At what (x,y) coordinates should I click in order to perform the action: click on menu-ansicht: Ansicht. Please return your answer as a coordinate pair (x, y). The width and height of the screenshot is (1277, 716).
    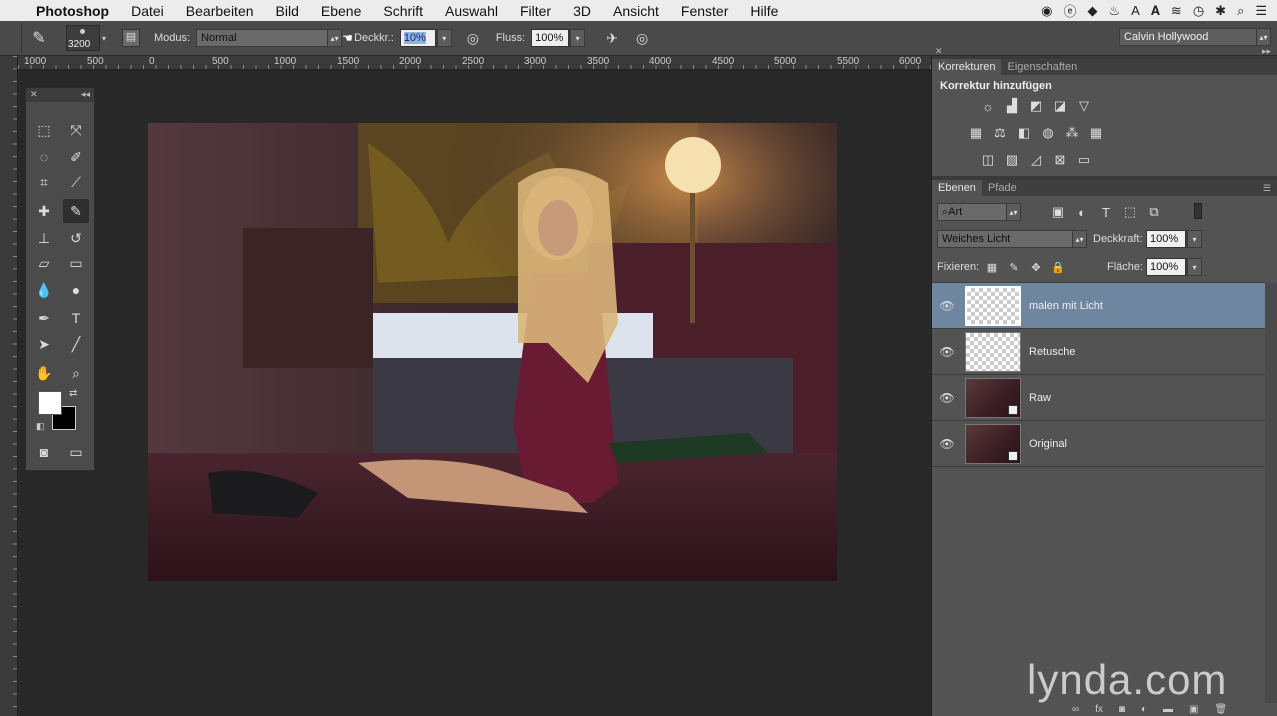
    Looking at the image, I should click on (636, 11).